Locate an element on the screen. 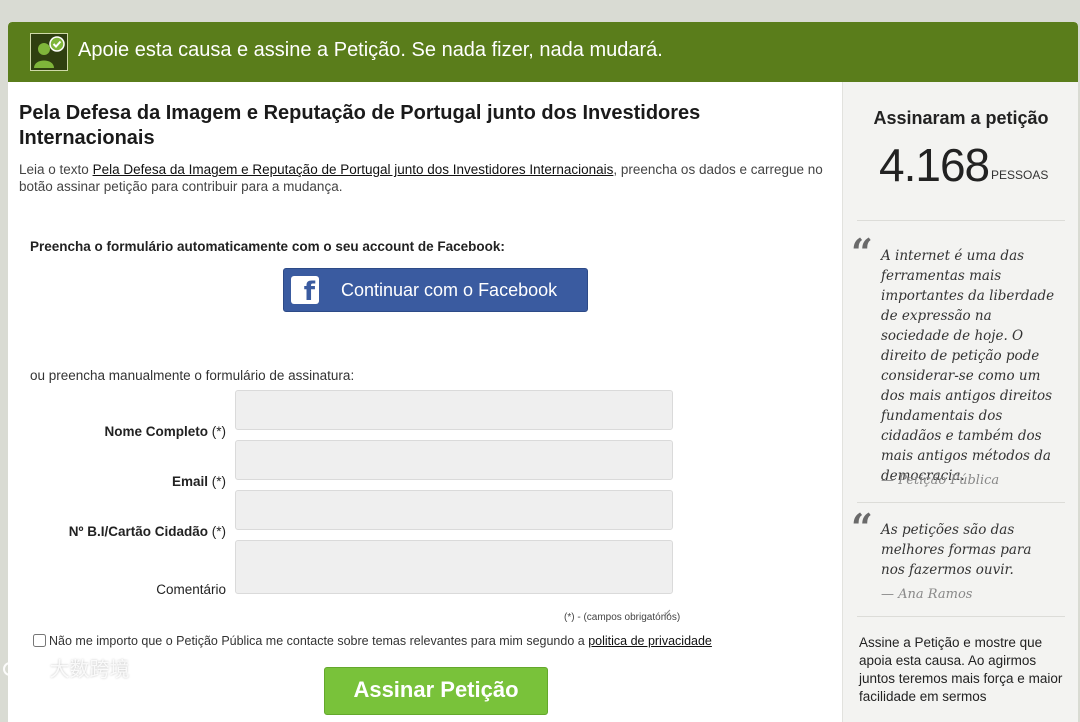 The width and height of the screenshot is (1080, 722). required-fields-note: (*) - (campos obrigatórios) is located at coordinates (622, 617).